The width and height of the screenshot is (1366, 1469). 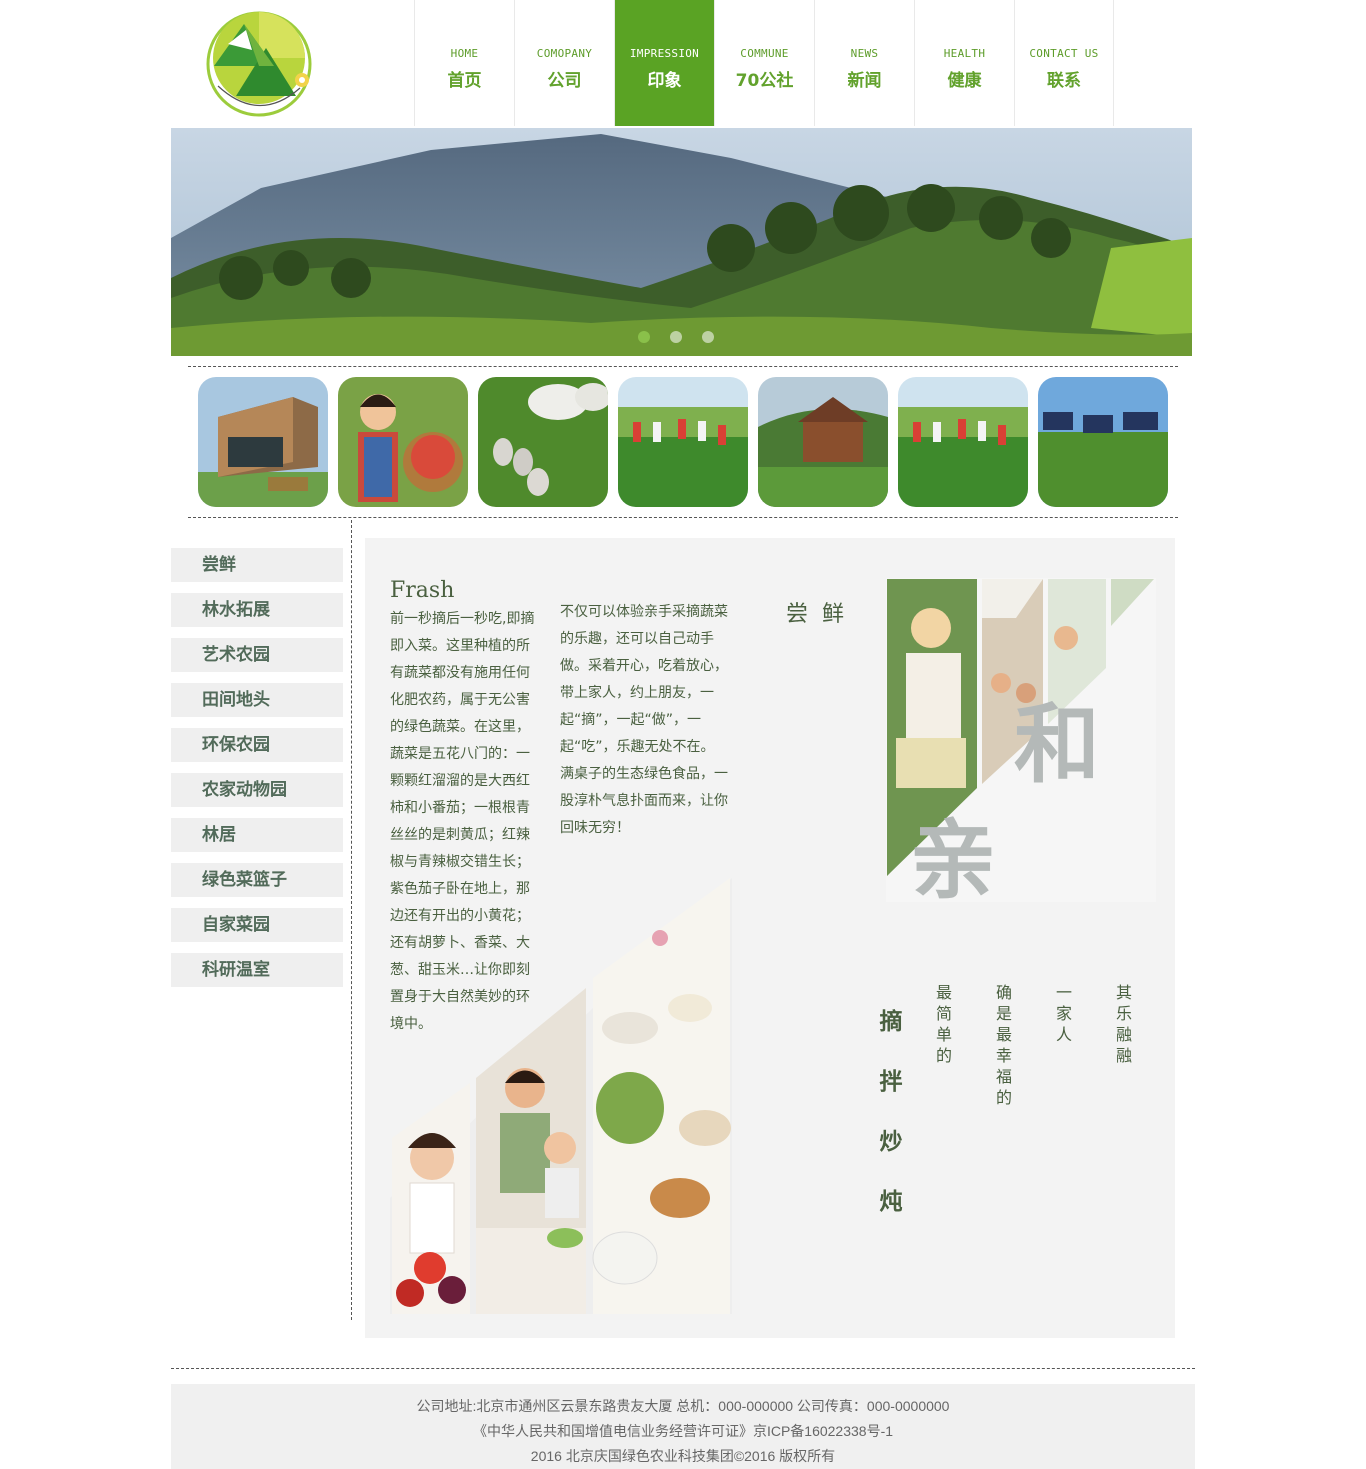 What do you see at coordinates (236, 970) in the screenshot?
I see `sidebar-item-label: 科研温室` at bounding box center [236, 970].